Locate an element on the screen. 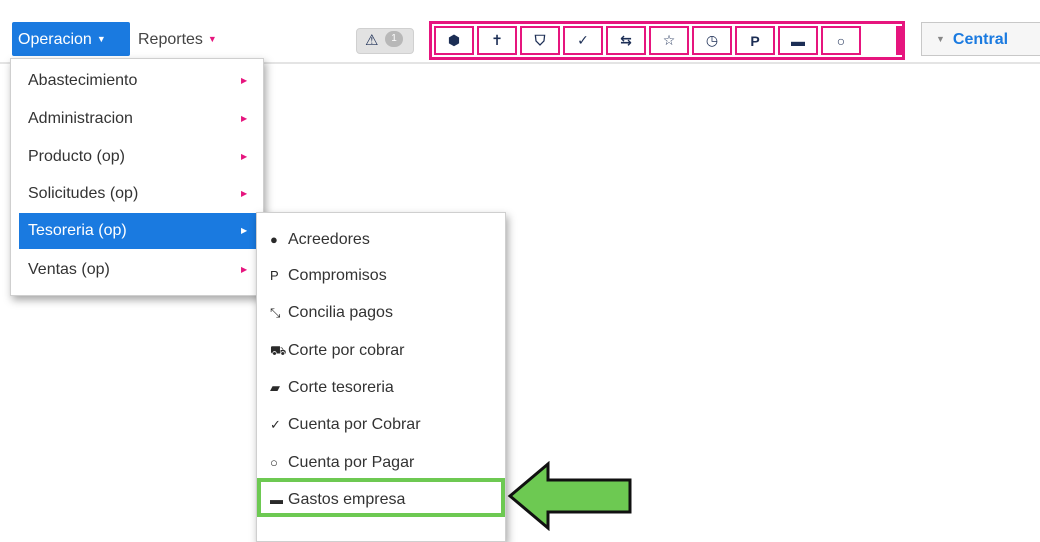 The width and height of the screenshot is (1040, 542). menu-item-tesoreria: Tesoreria (op) ▶ is located at coordinates (138, 231).